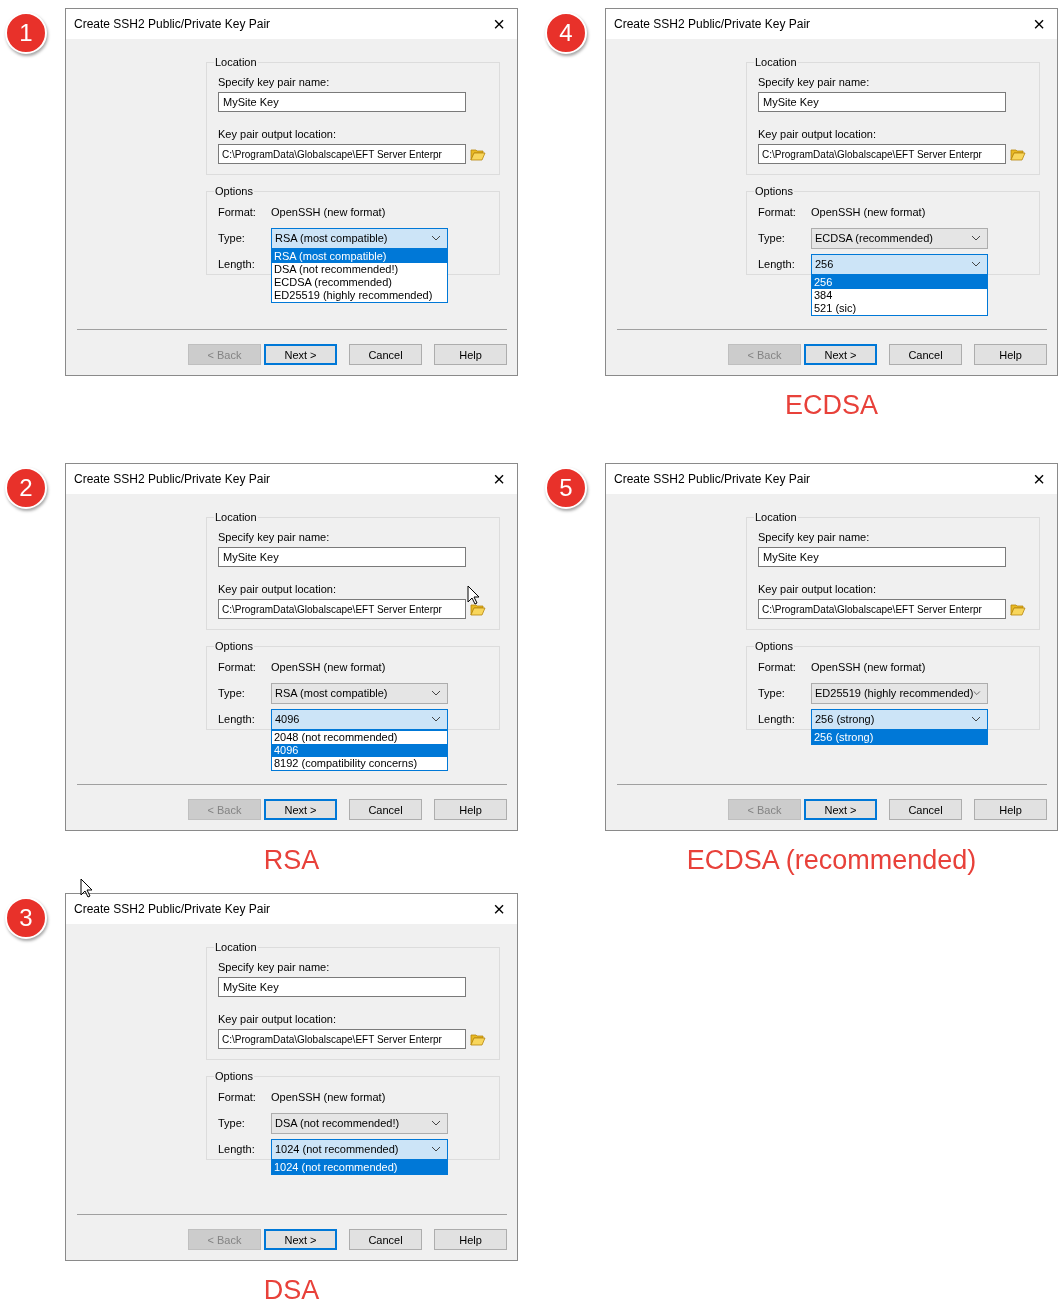  I want to click on dropdown-option: RSA (most compatible), so click(359, 256).